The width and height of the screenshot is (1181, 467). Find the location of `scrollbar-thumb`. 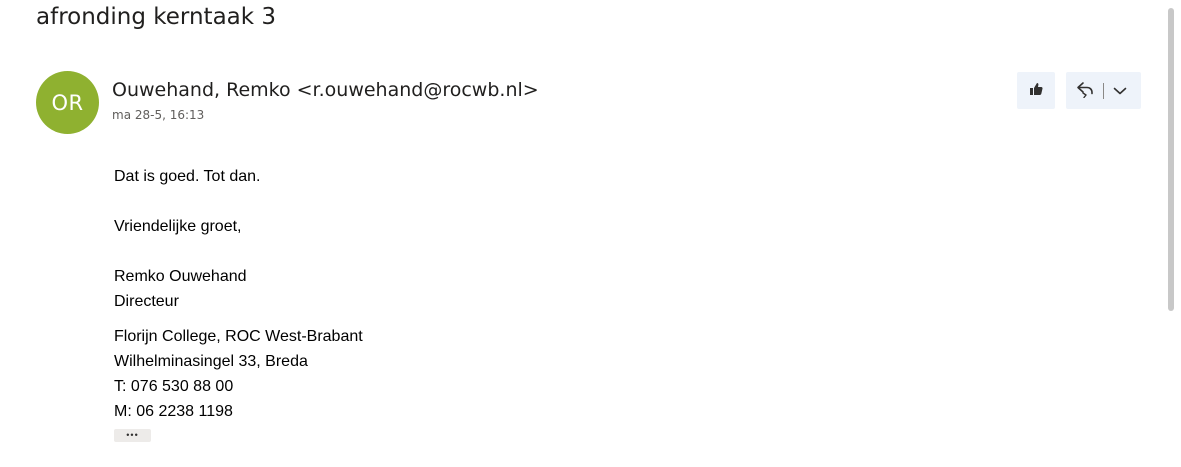

scrollbar-thumb is located at coordinates (1171, 159).